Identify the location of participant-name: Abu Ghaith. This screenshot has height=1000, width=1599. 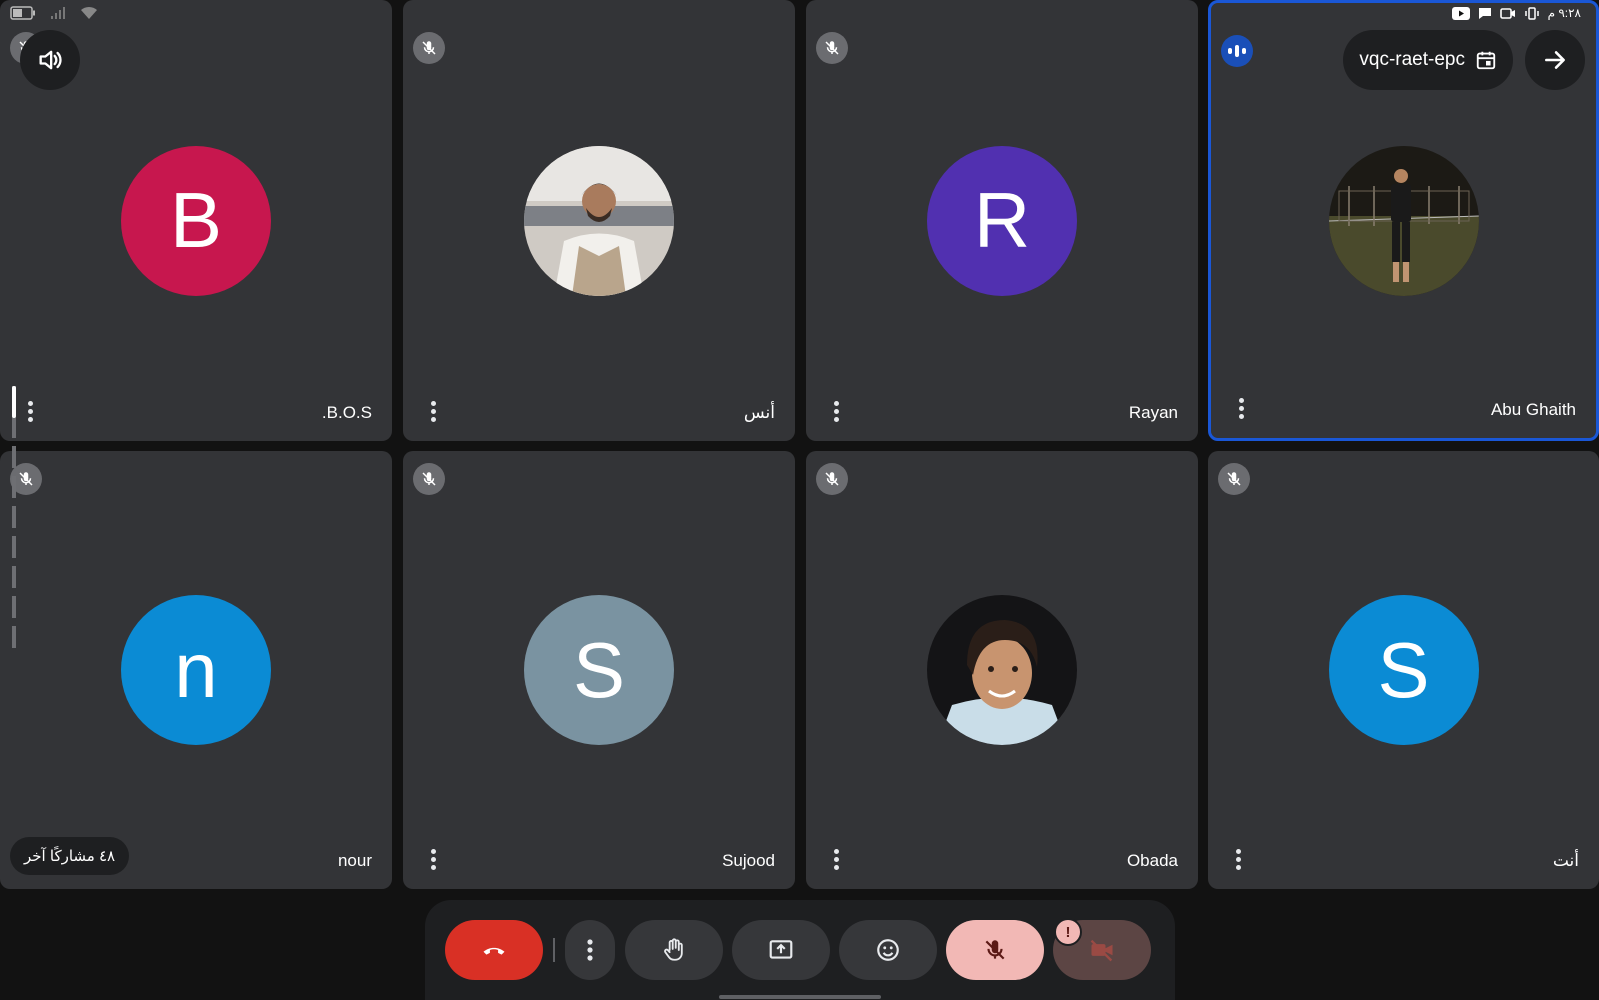
(1533, 409).